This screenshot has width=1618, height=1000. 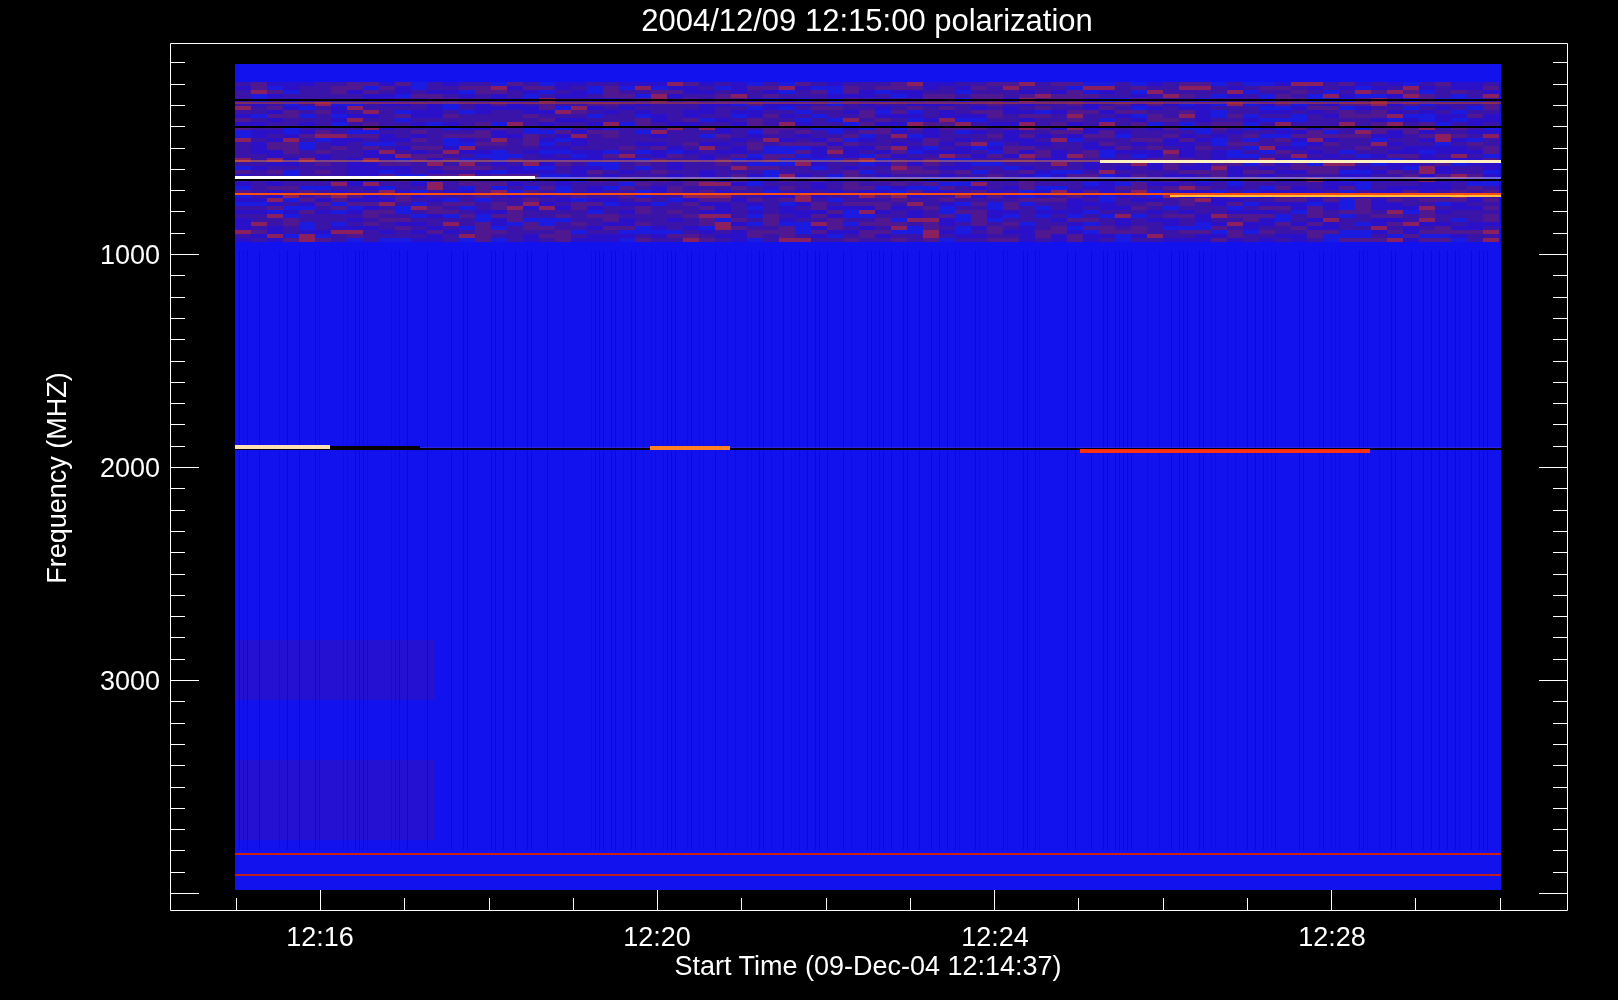 What do you see at coordinates (867, 20) in the screenshot?
I see `chart-title: 2004/12/09 12:15:00 polarization` at bounding box center [867, 20].